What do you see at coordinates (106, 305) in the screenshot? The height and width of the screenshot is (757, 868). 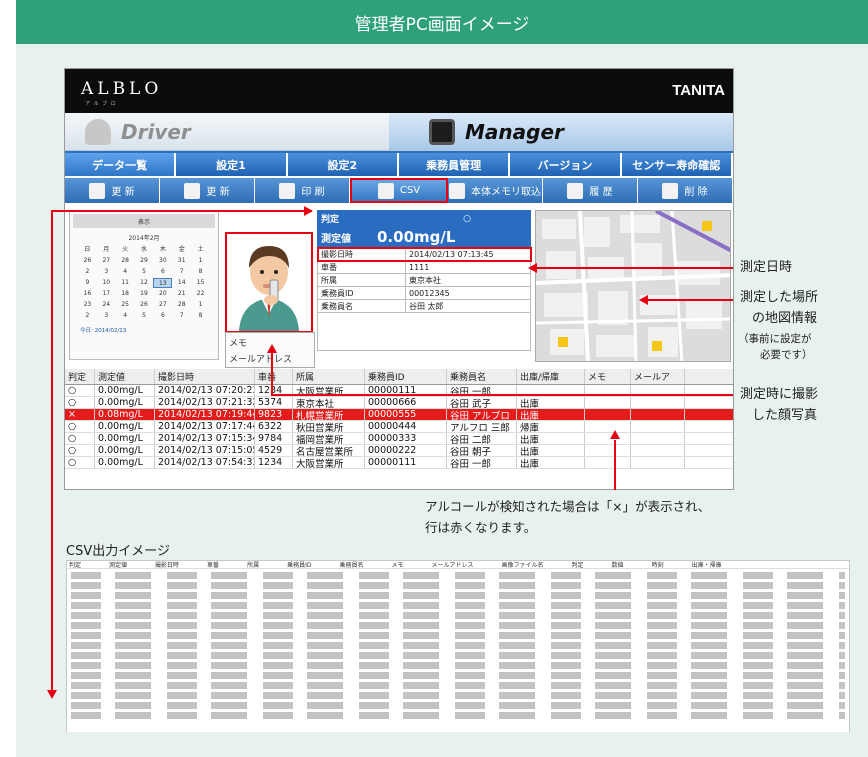 I see `calendar-day: 24` at bounding box center [106, 305].